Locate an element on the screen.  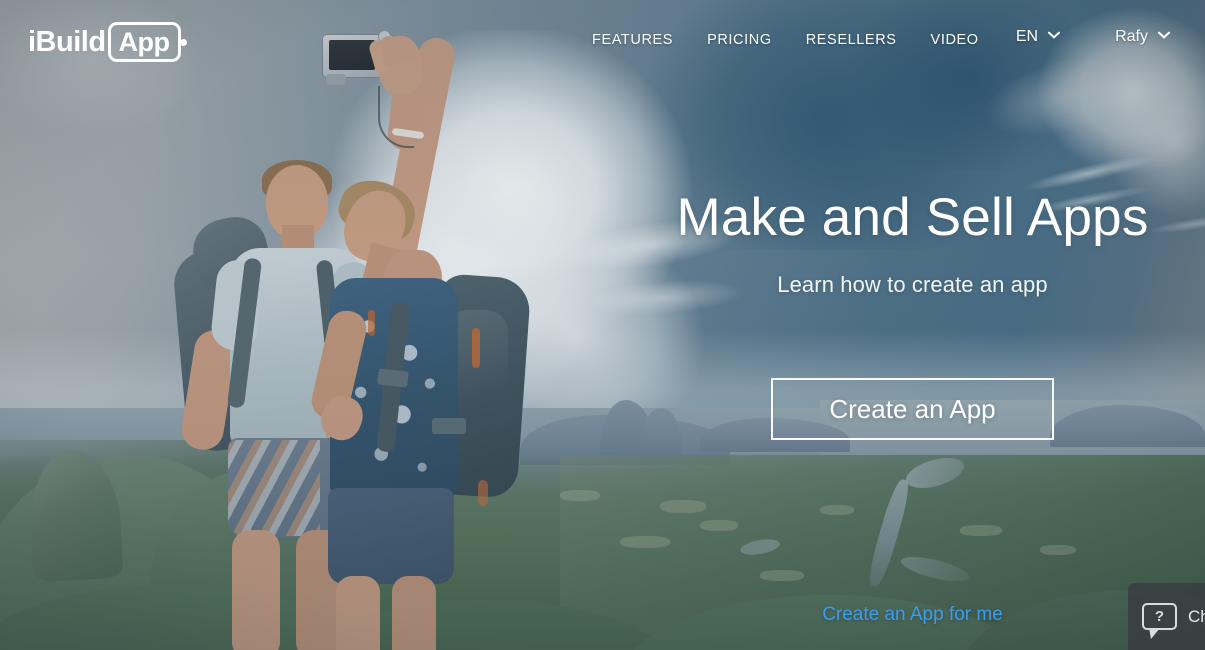
tablet-device-outline-icon: App is located at coordinates (144, 42).